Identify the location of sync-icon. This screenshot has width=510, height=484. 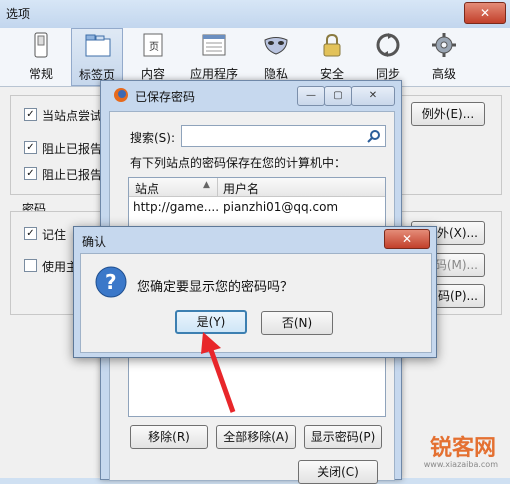
(388, 45).